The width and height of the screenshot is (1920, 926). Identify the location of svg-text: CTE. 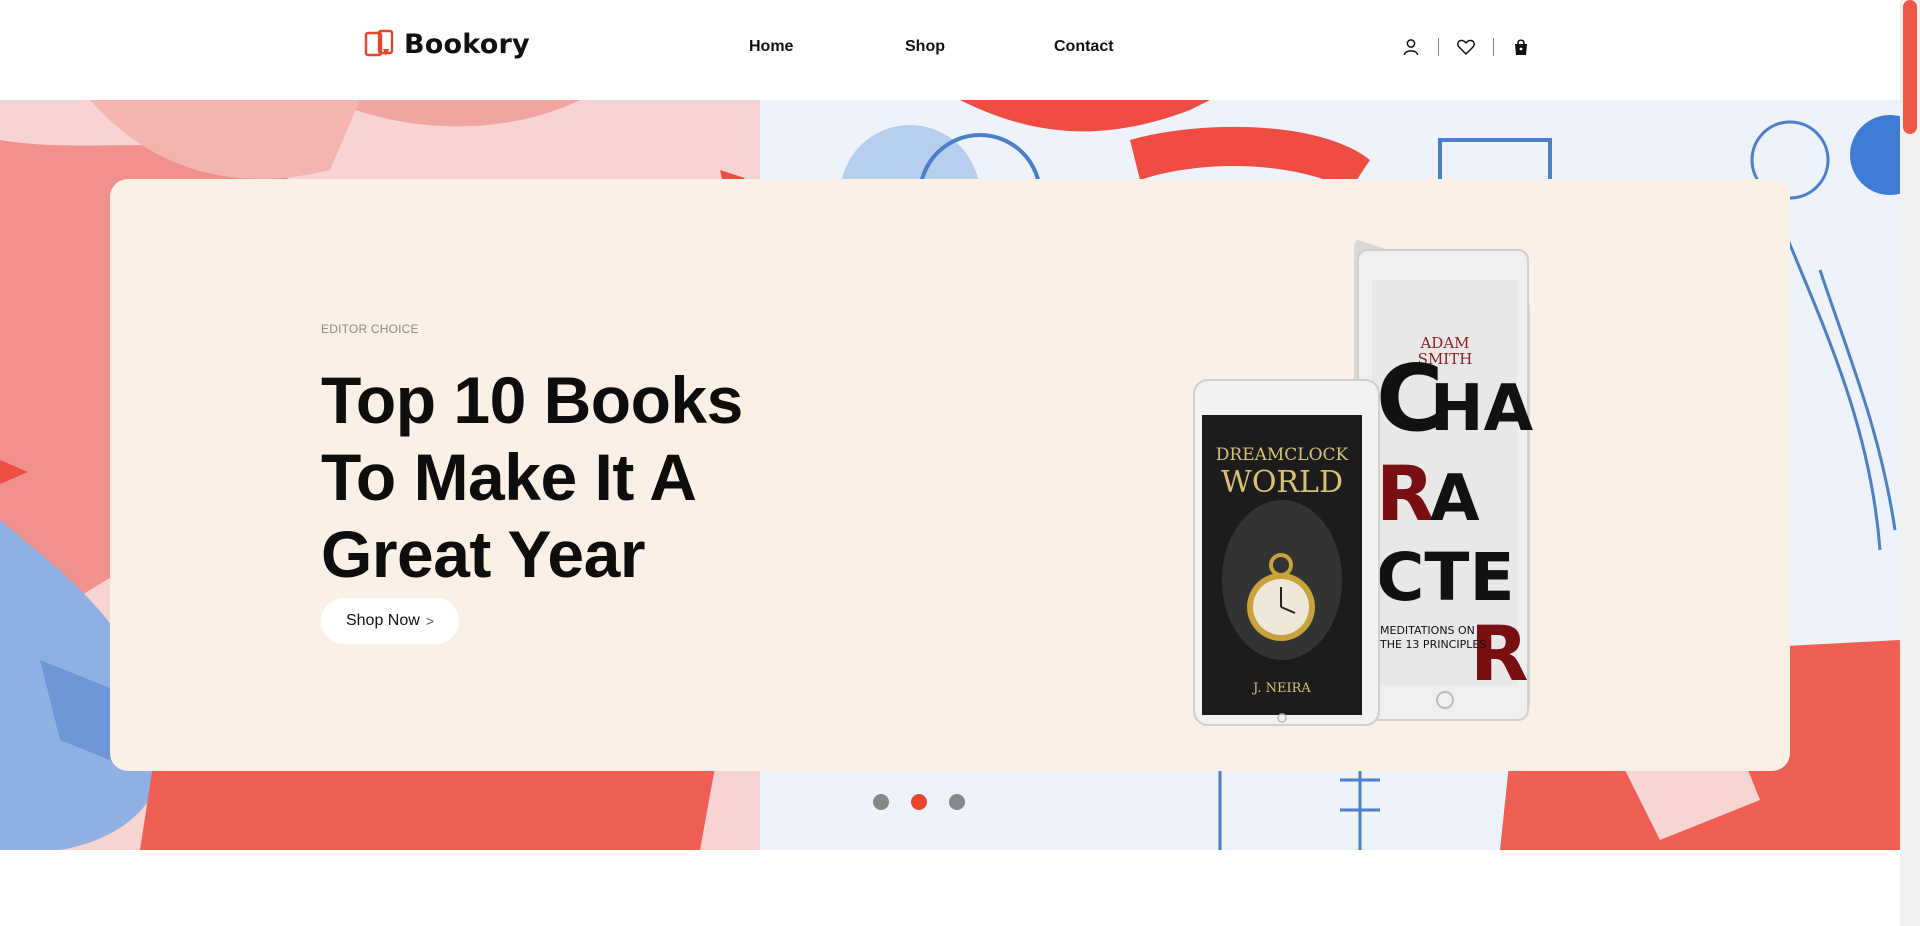
(1445, 577).